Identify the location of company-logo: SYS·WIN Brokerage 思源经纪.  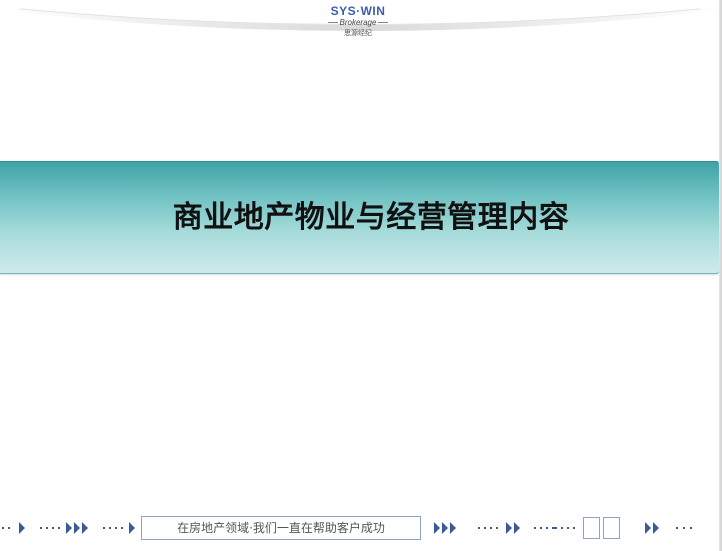
(358, 26).